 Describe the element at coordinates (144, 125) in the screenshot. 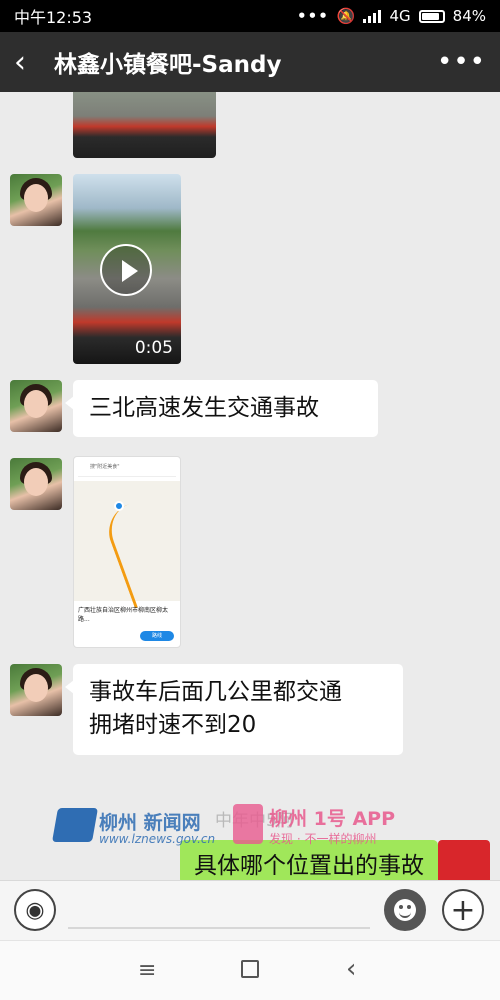

I see `video-message-partial` at that location.